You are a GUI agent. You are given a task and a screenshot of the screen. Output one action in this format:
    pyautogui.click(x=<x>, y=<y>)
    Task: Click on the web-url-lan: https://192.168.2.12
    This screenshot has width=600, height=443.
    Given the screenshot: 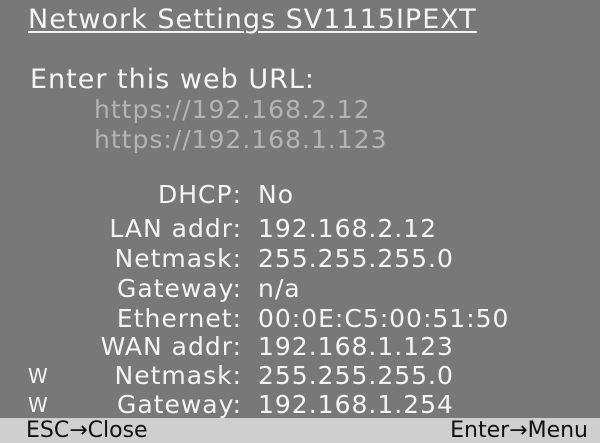 What is the action you would take?
    pyautogui.click(x=232, y=109)
    